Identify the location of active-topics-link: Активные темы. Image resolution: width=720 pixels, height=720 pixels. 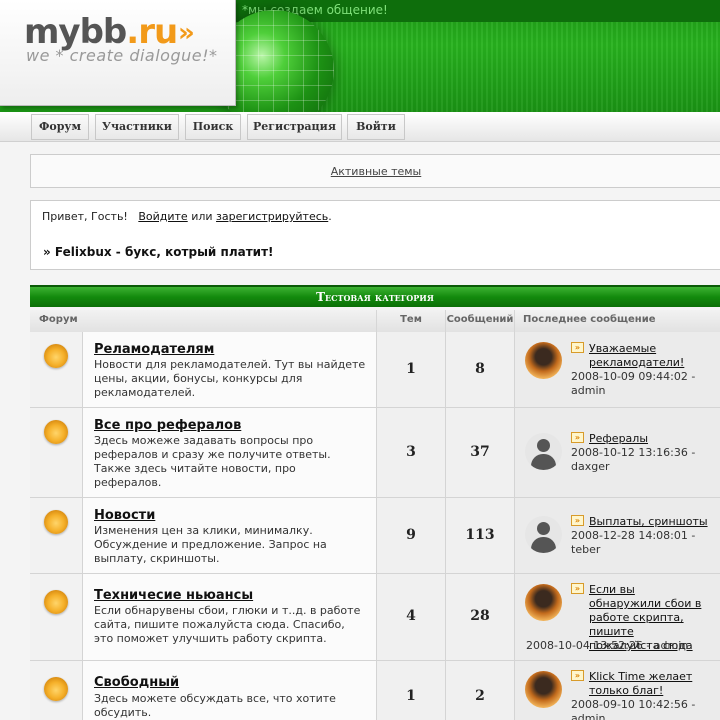
(375, 171).